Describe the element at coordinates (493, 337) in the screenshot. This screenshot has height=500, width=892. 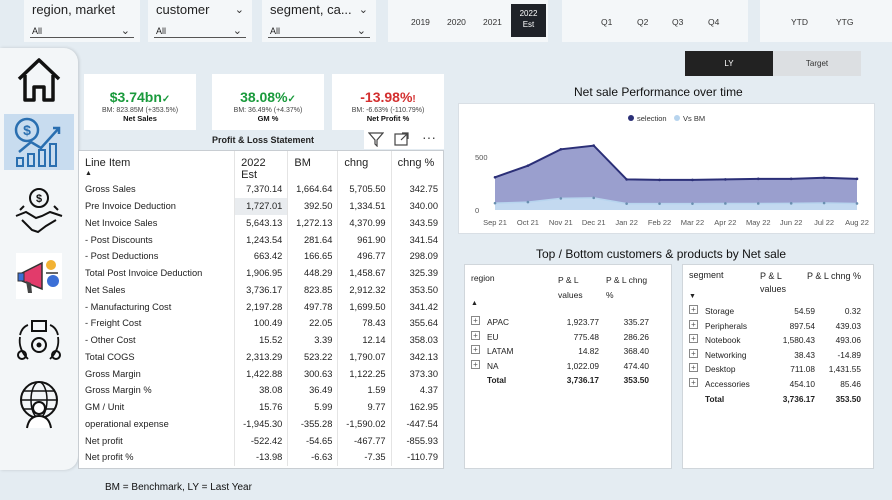
I see `row-label: EU` at that location.